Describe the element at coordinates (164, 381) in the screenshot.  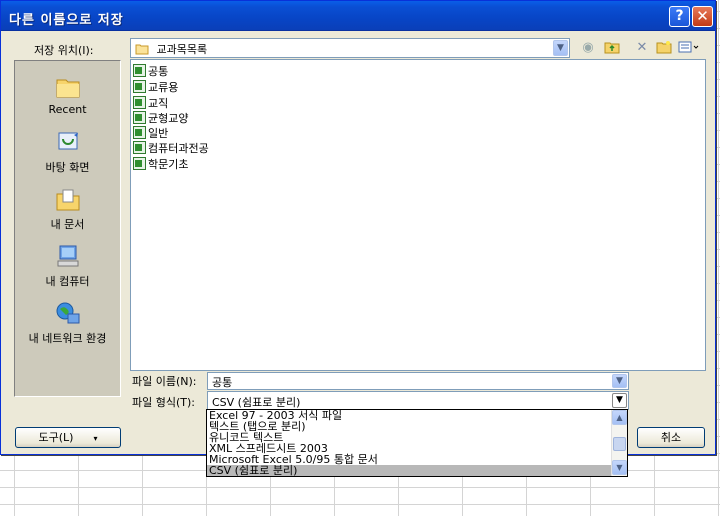
I see `filename-label: 파일 이름(N):` at that location.